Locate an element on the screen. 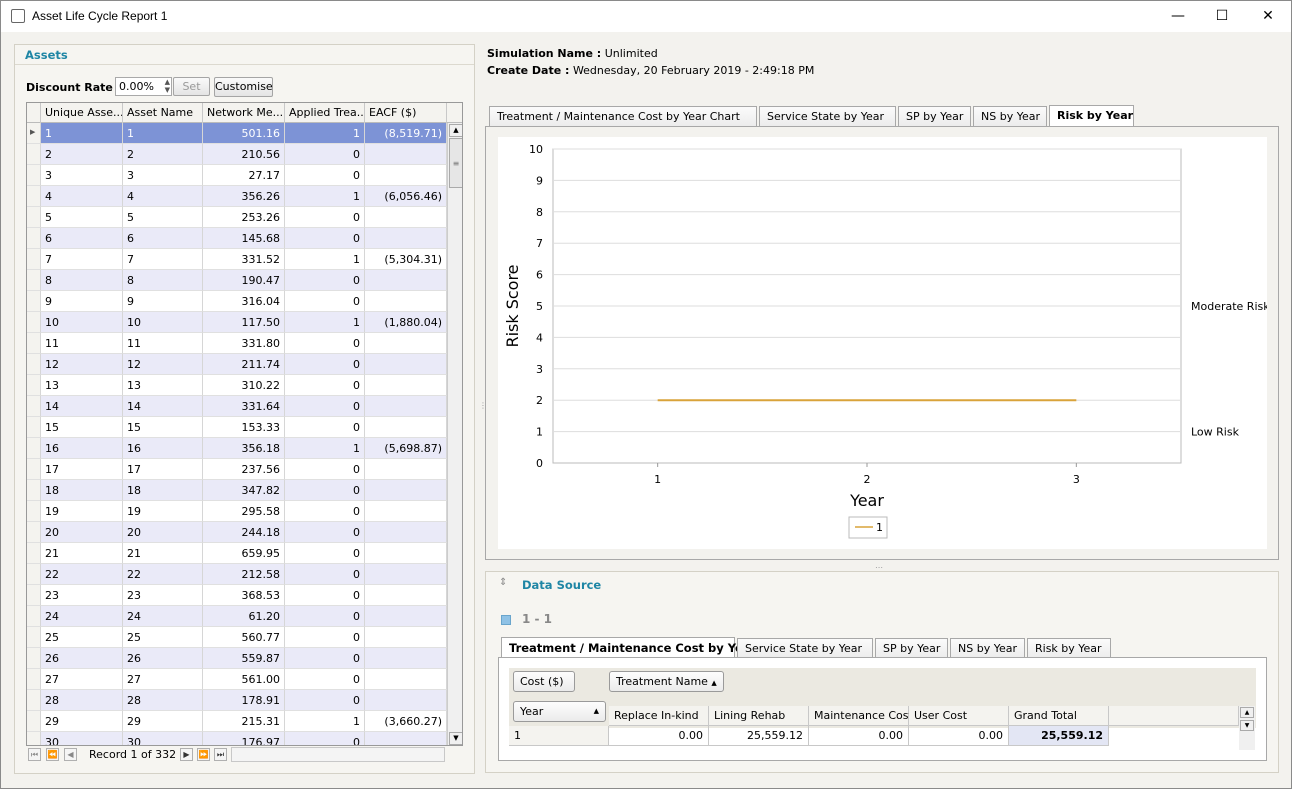 This screenshot has height=789, width=1292. minimize-button: — is located at coordinates (1178, 16).